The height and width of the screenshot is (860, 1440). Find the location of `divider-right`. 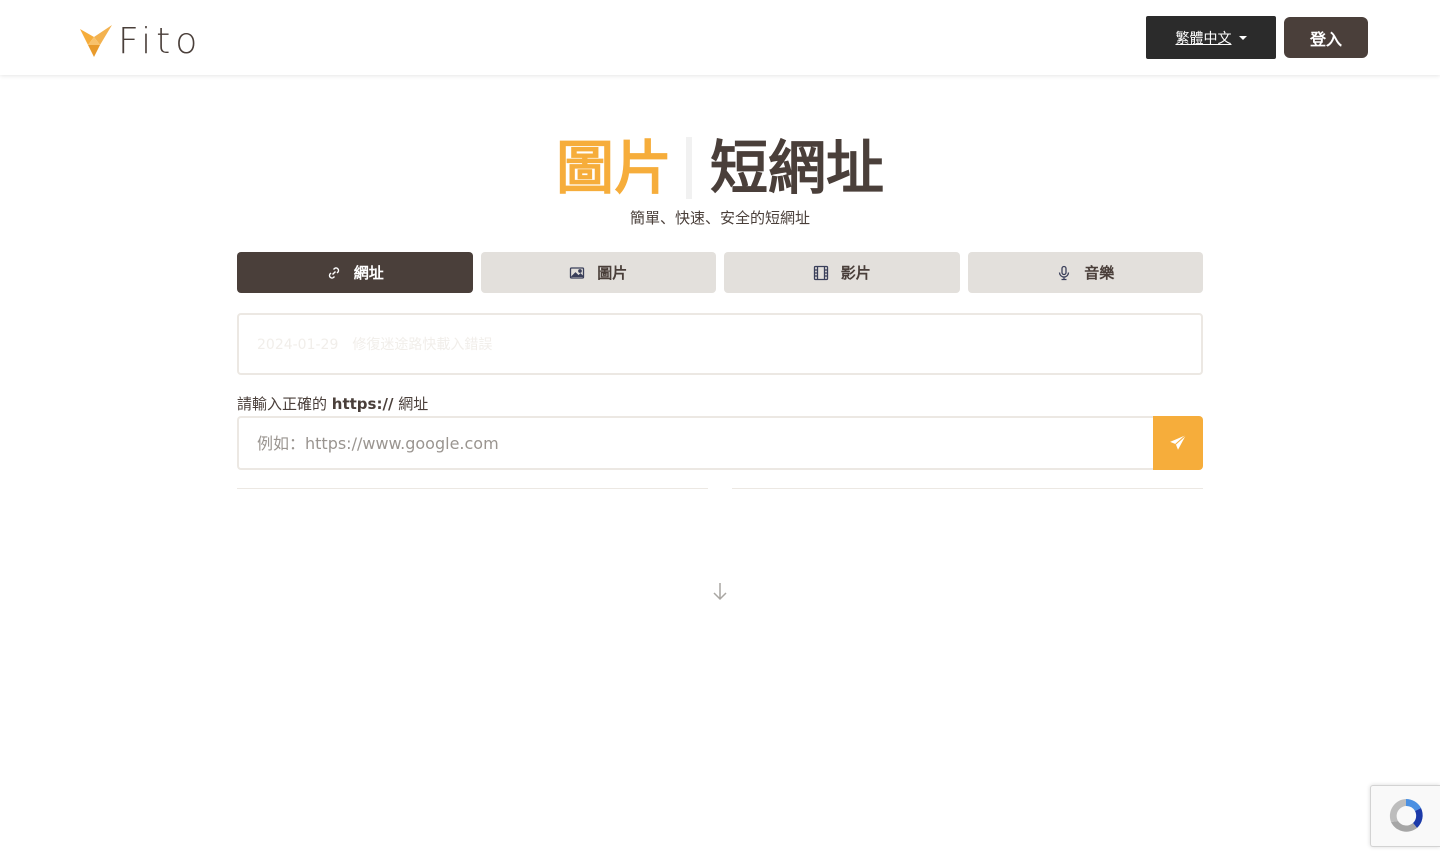

divider-right is located at coordinates (967, 488).